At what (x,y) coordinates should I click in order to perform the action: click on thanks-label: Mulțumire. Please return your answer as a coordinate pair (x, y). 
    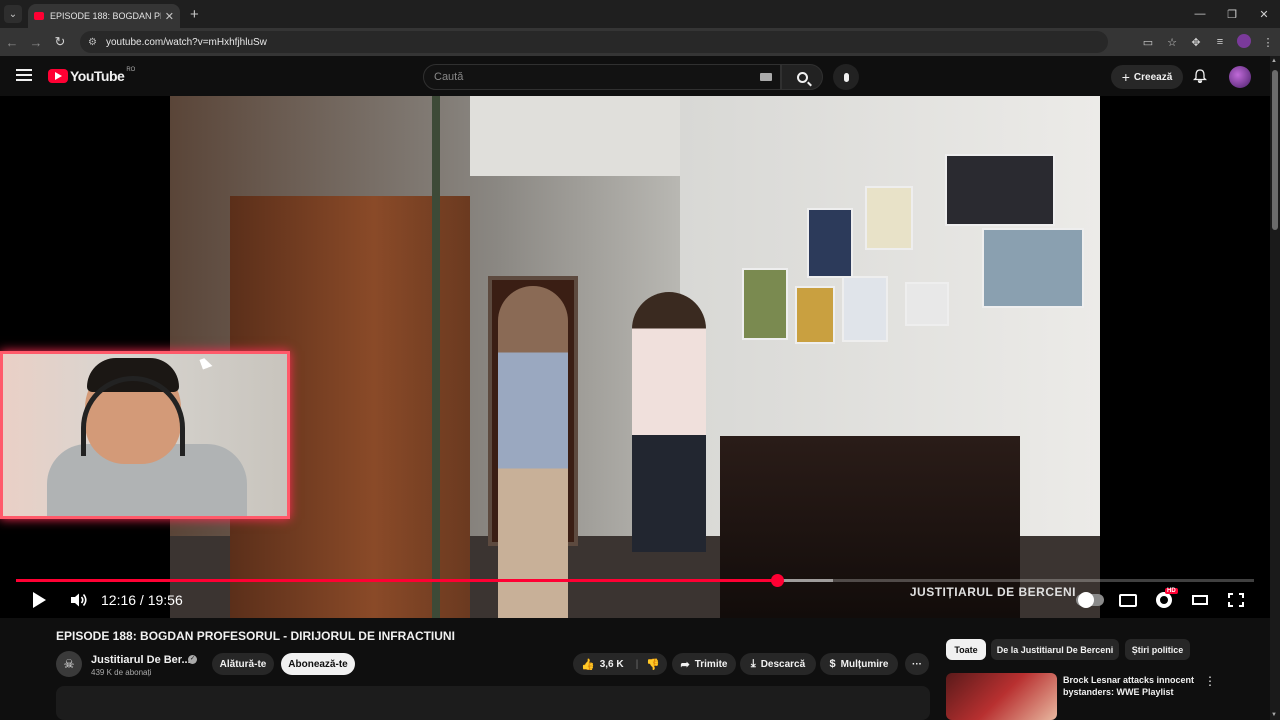
    Looking at the image, I should click on (864, 664).